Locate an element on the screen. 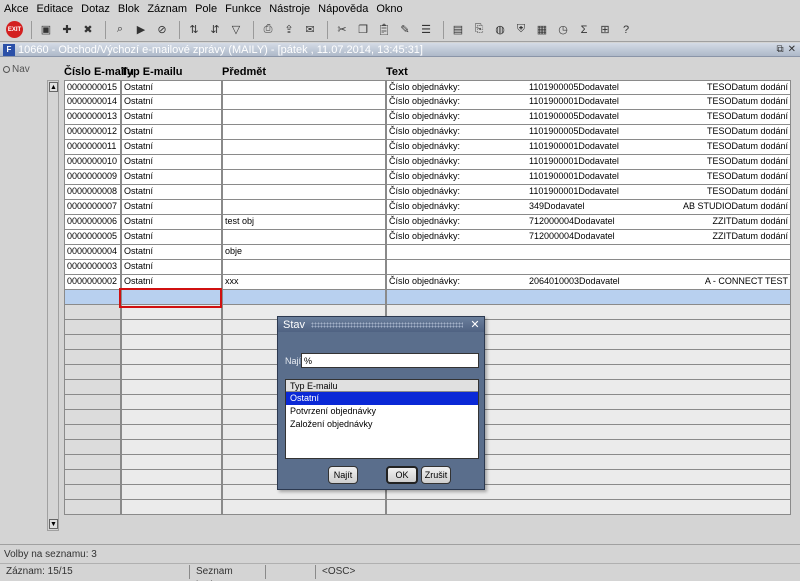  empty-row is located at coordinates (427, 507).